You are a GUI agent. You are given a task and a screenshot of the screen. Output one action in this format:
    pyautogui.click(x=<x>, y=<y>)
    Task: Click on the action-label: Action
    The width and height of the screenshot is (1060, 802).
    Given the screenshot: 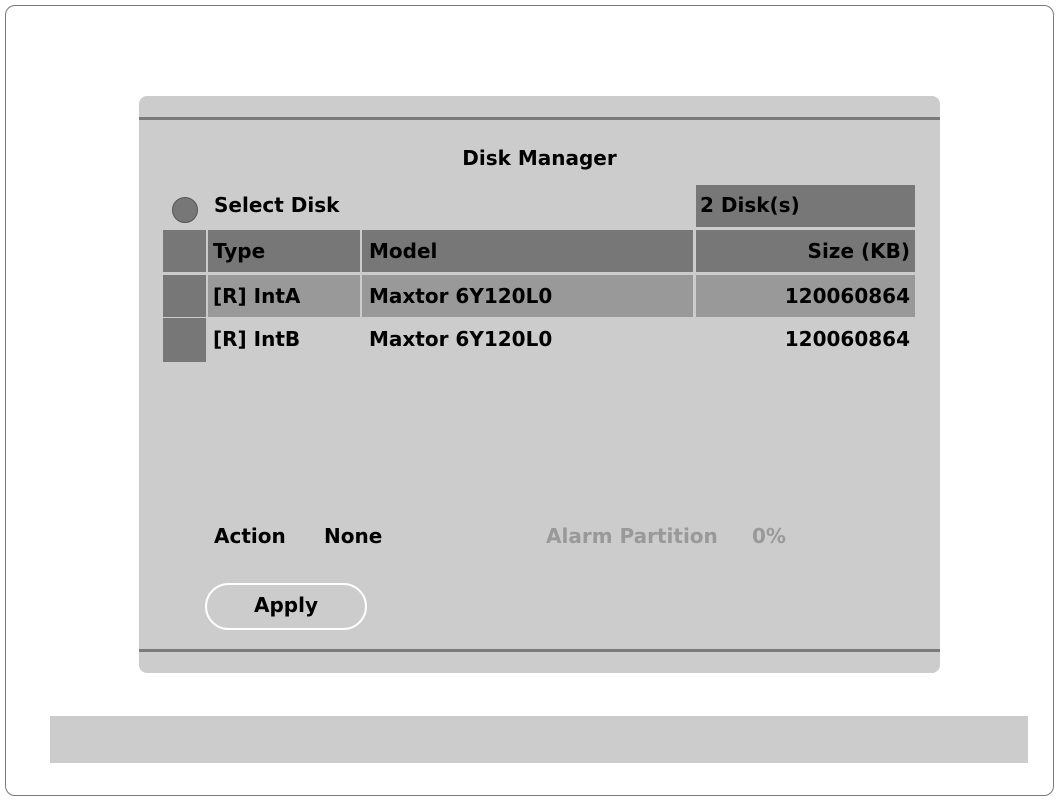 What is the action you would take?
    pyautogui.click(x=250, y=536)
    